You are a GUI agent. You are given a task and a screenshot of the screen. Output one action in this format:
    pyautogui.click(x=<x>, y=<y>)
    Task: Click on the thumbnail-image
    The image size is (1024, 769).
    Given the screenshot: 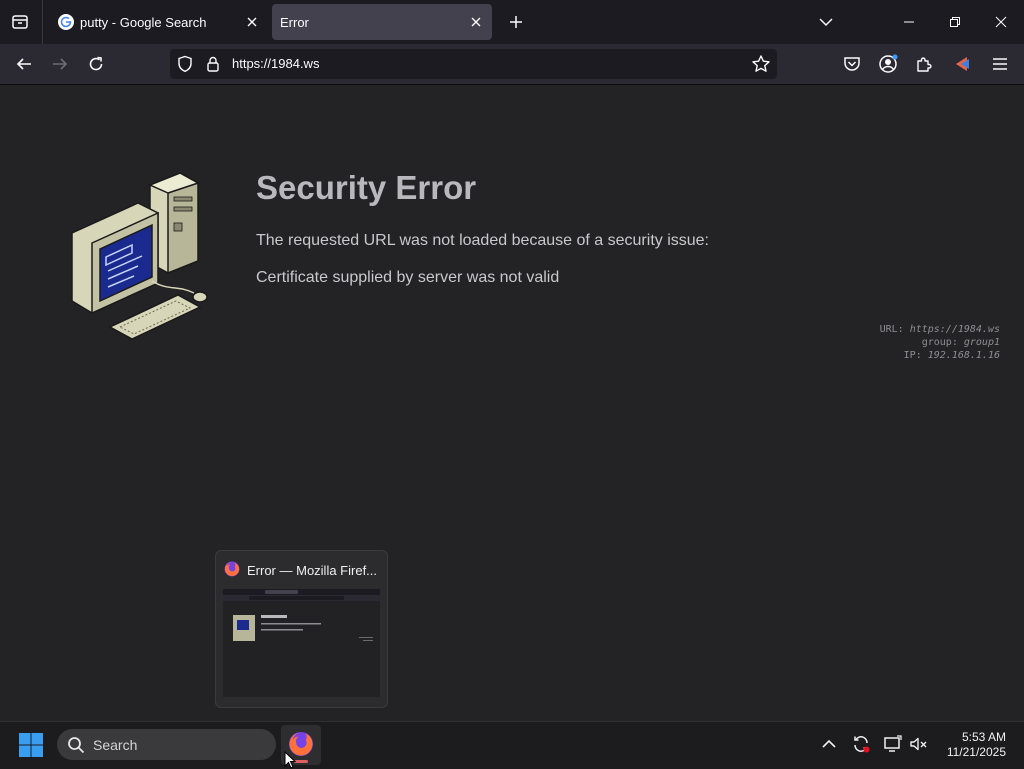 What is the action you would take?
    pyautogui.click(x=301, y=615)
    